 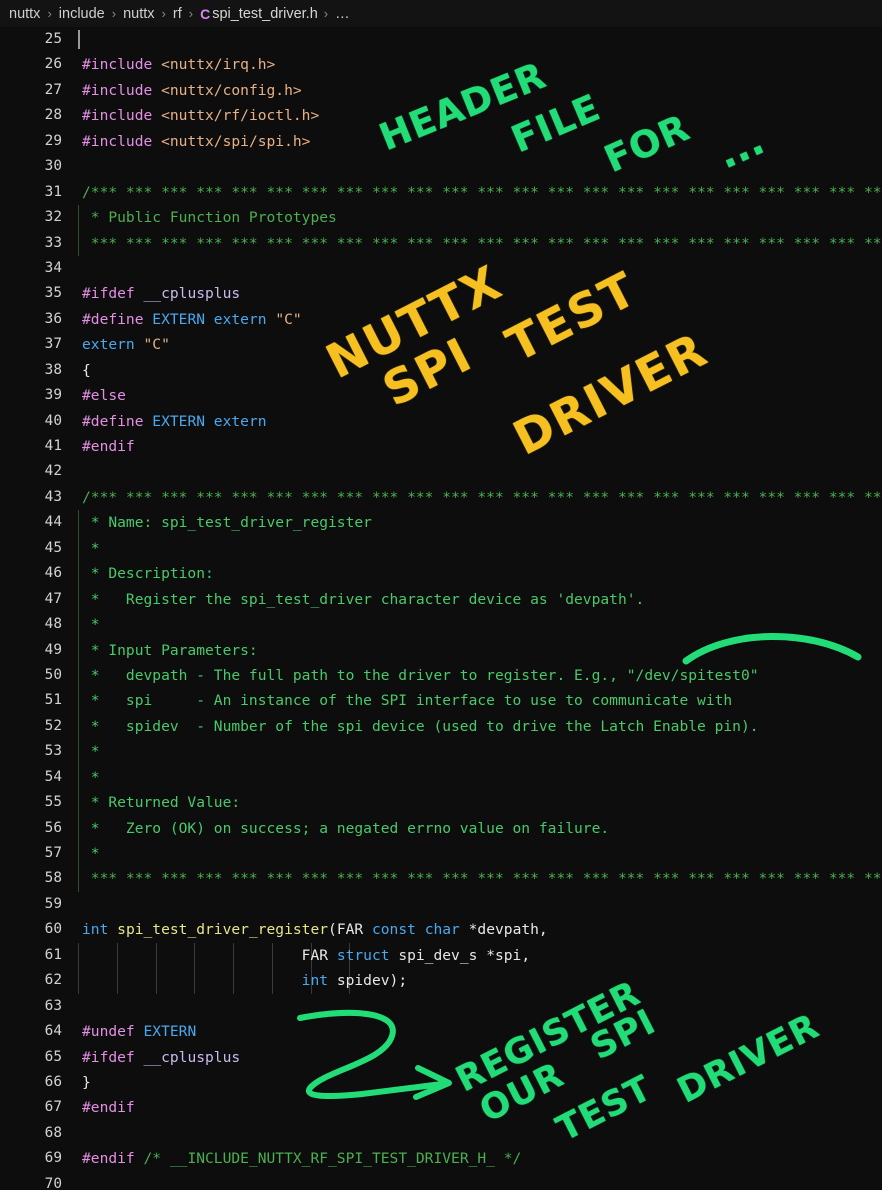 I want to click on breadcrumb-item-rf: rf, so click(x=177, y=14).